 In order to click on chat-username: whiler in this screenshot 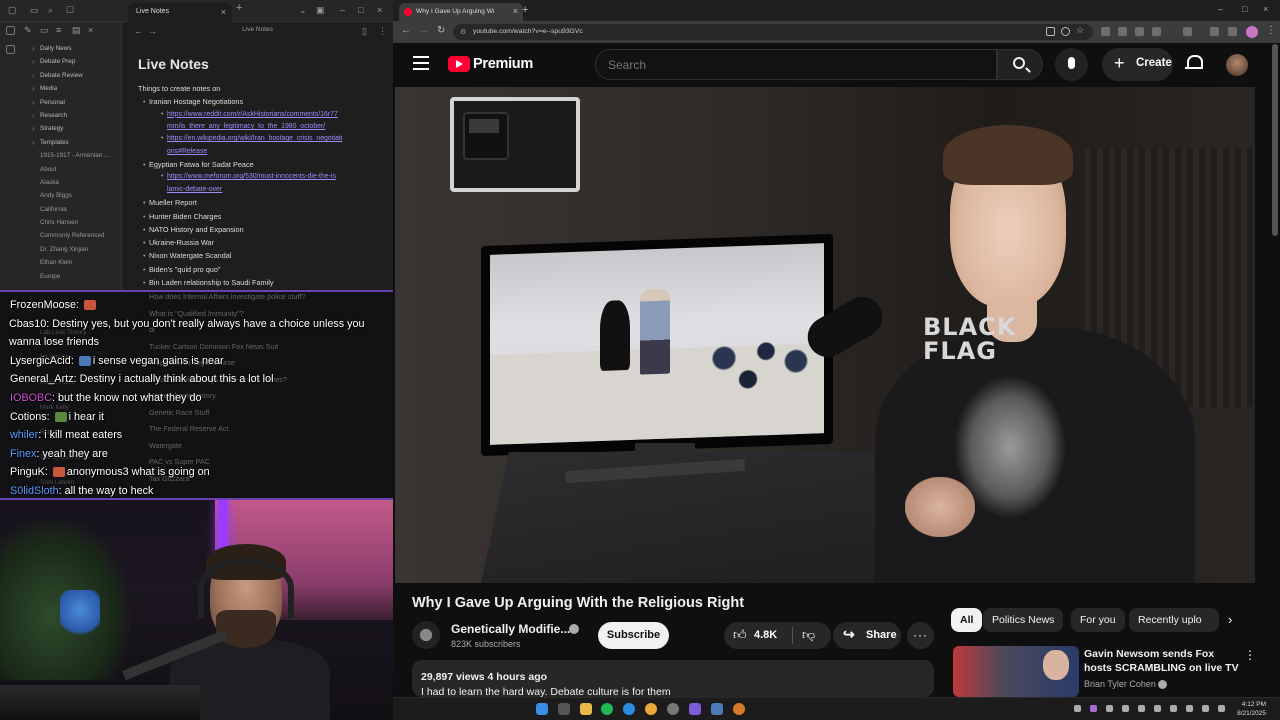, I will do `click(24, 435)`.